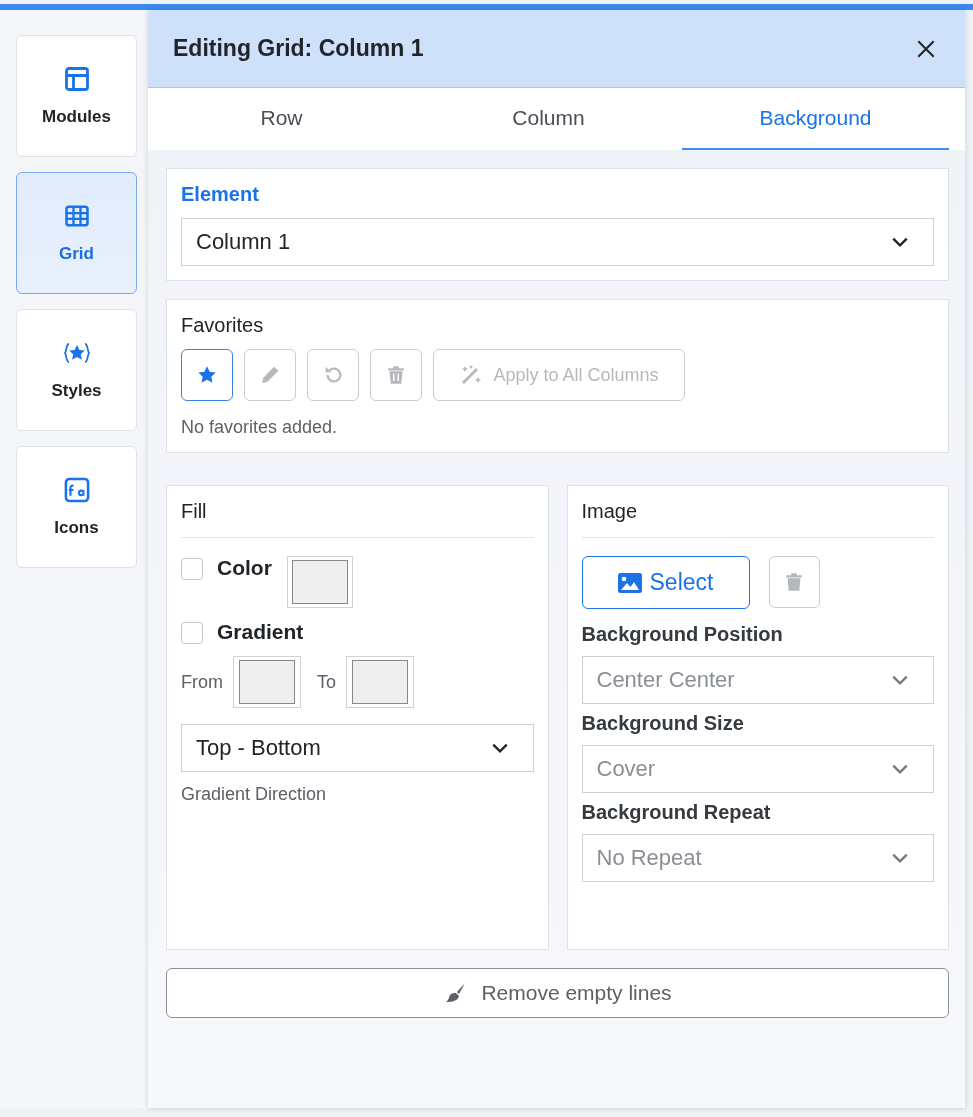 The width and height of the screenshot is (973, 1117). What do you see at coordinates (202, 682) in the screenshot?
I see `from-label: From` at bounding box center [202, 682].